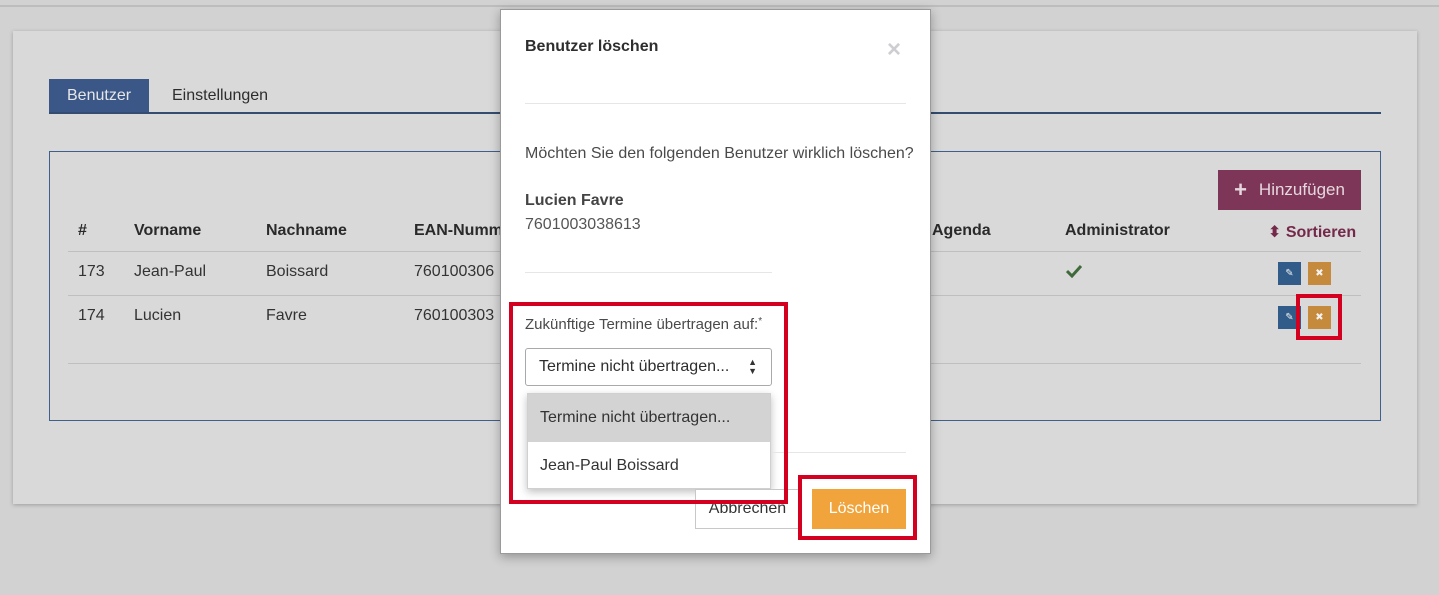 Image resolution: width=1439 pixels, height=595 pixels. I want to click on col-header-agenda: Agenda, so click(961, 230).